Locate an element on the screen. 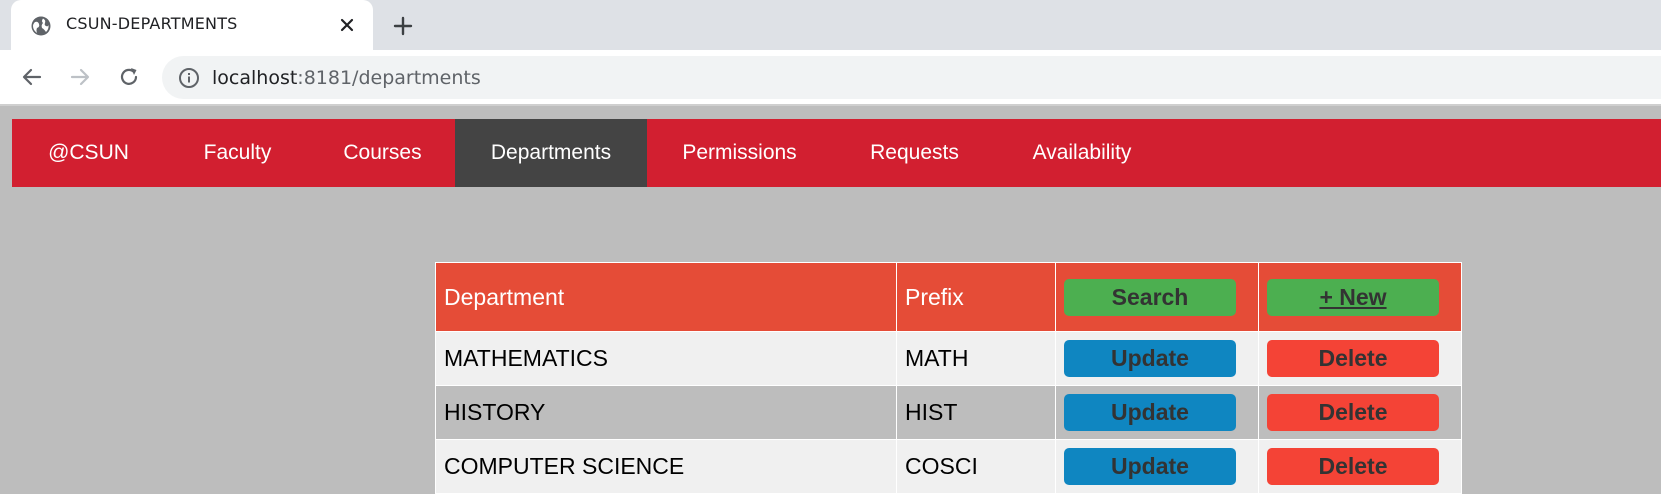  browser-tab: CSUN-DEPARTMENTS is located at coordinates (192, 25).